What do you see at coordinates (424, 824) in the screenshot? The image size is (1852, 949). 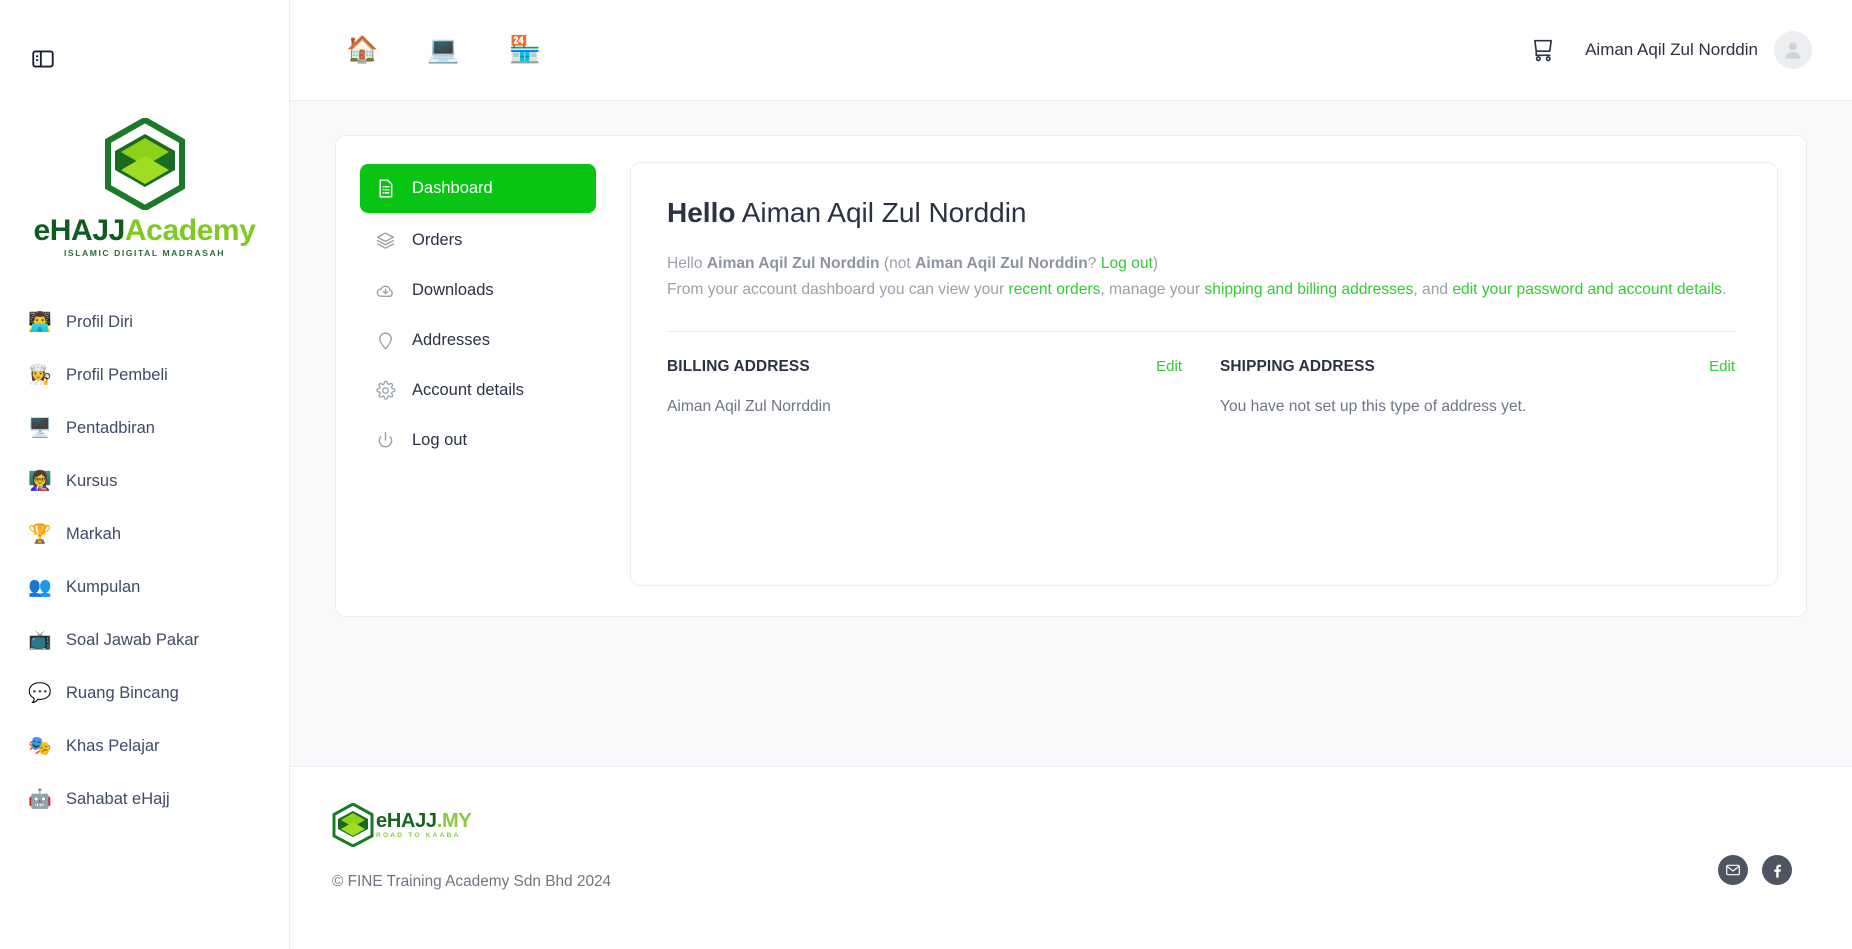 I see `footer-logo-text: eHAJJ.MY ROAD TO KAABA` at bounding box center [424, 824].